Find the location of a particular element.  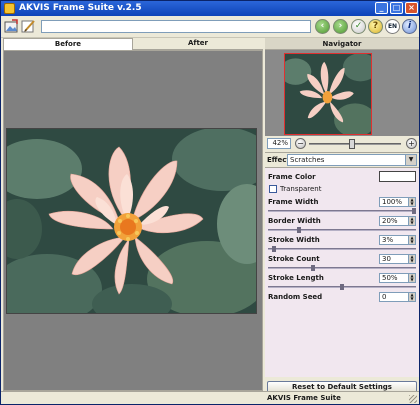

frame-width-spinner: ▲ ▼ is located at coordinates (412, 202).